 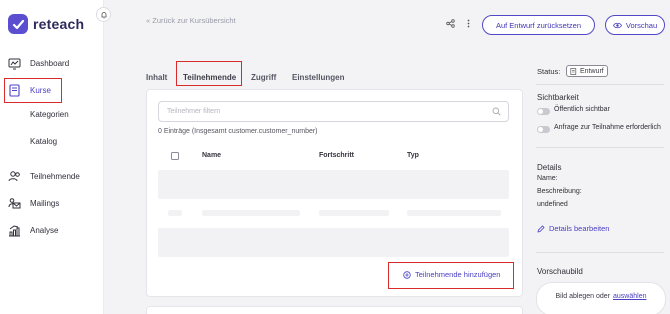 I want to click on participation-request-label: Anfrage zur Teilnahme erforderlich, so click(x=607, y=127).